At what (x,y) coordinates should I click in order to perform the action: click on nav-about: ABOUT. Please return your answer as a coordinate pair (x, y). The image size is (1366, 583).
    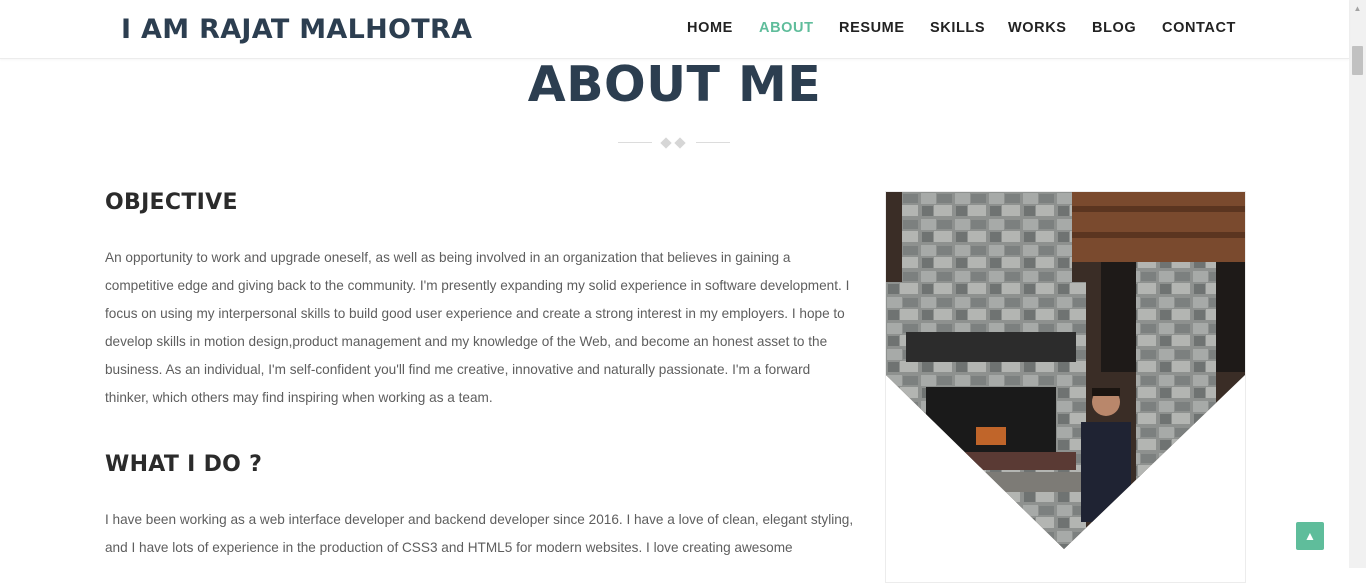
    Looking at the image, I should click on (786, 28).